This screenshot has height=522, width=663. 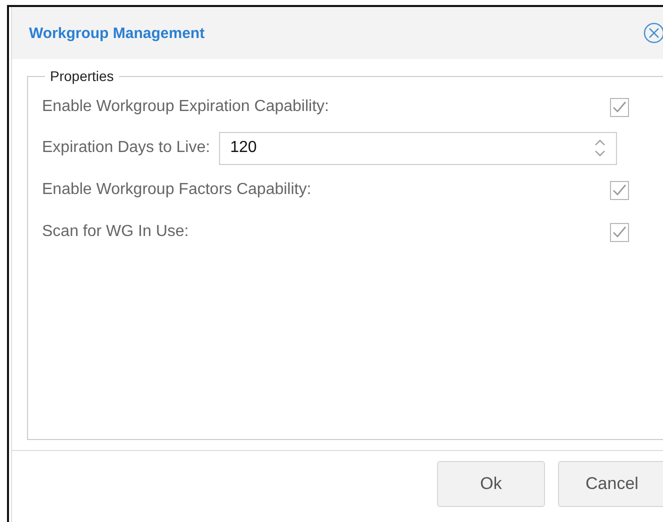 I want to click on dialog-button: Ok, so click(x=491, y=484).